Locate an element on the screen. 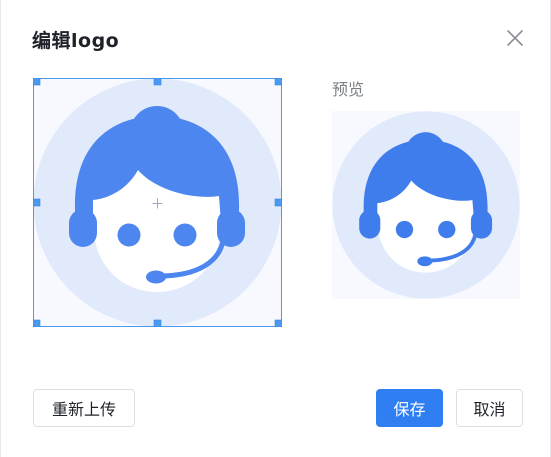 This screenshot has width=551, height=457. resize-handle-bottom is located at coordinates (157, 323).